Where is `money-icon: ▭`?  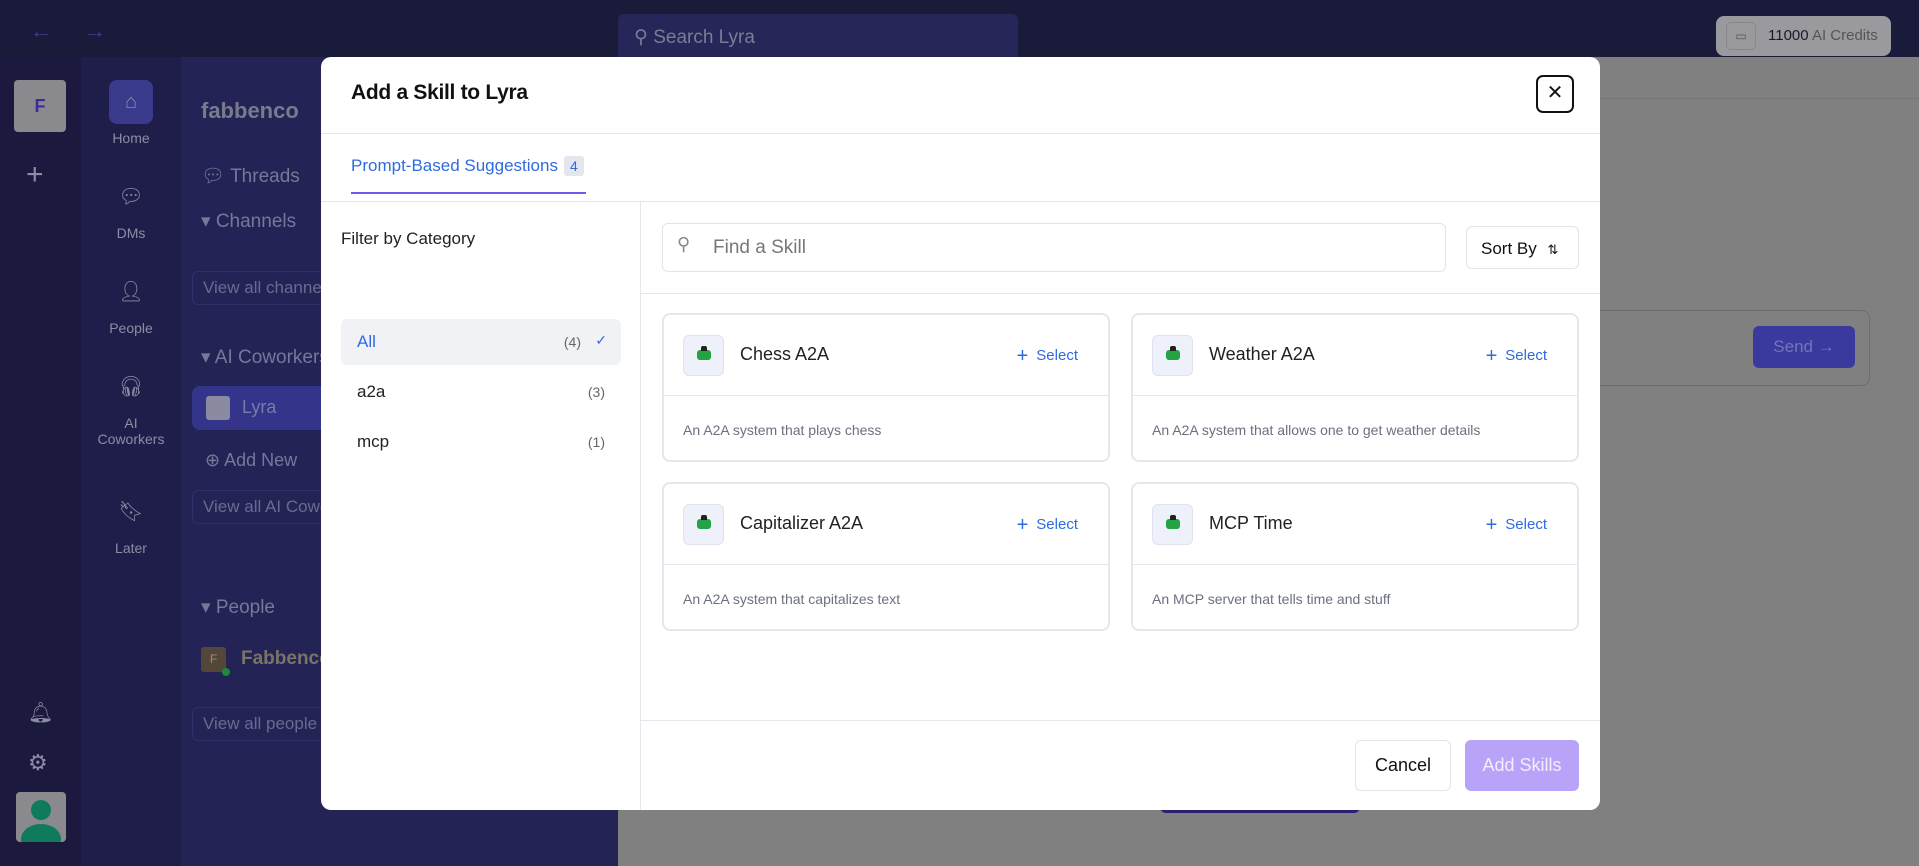
money-icon: ▭ is located at coordinates (1741, 36).